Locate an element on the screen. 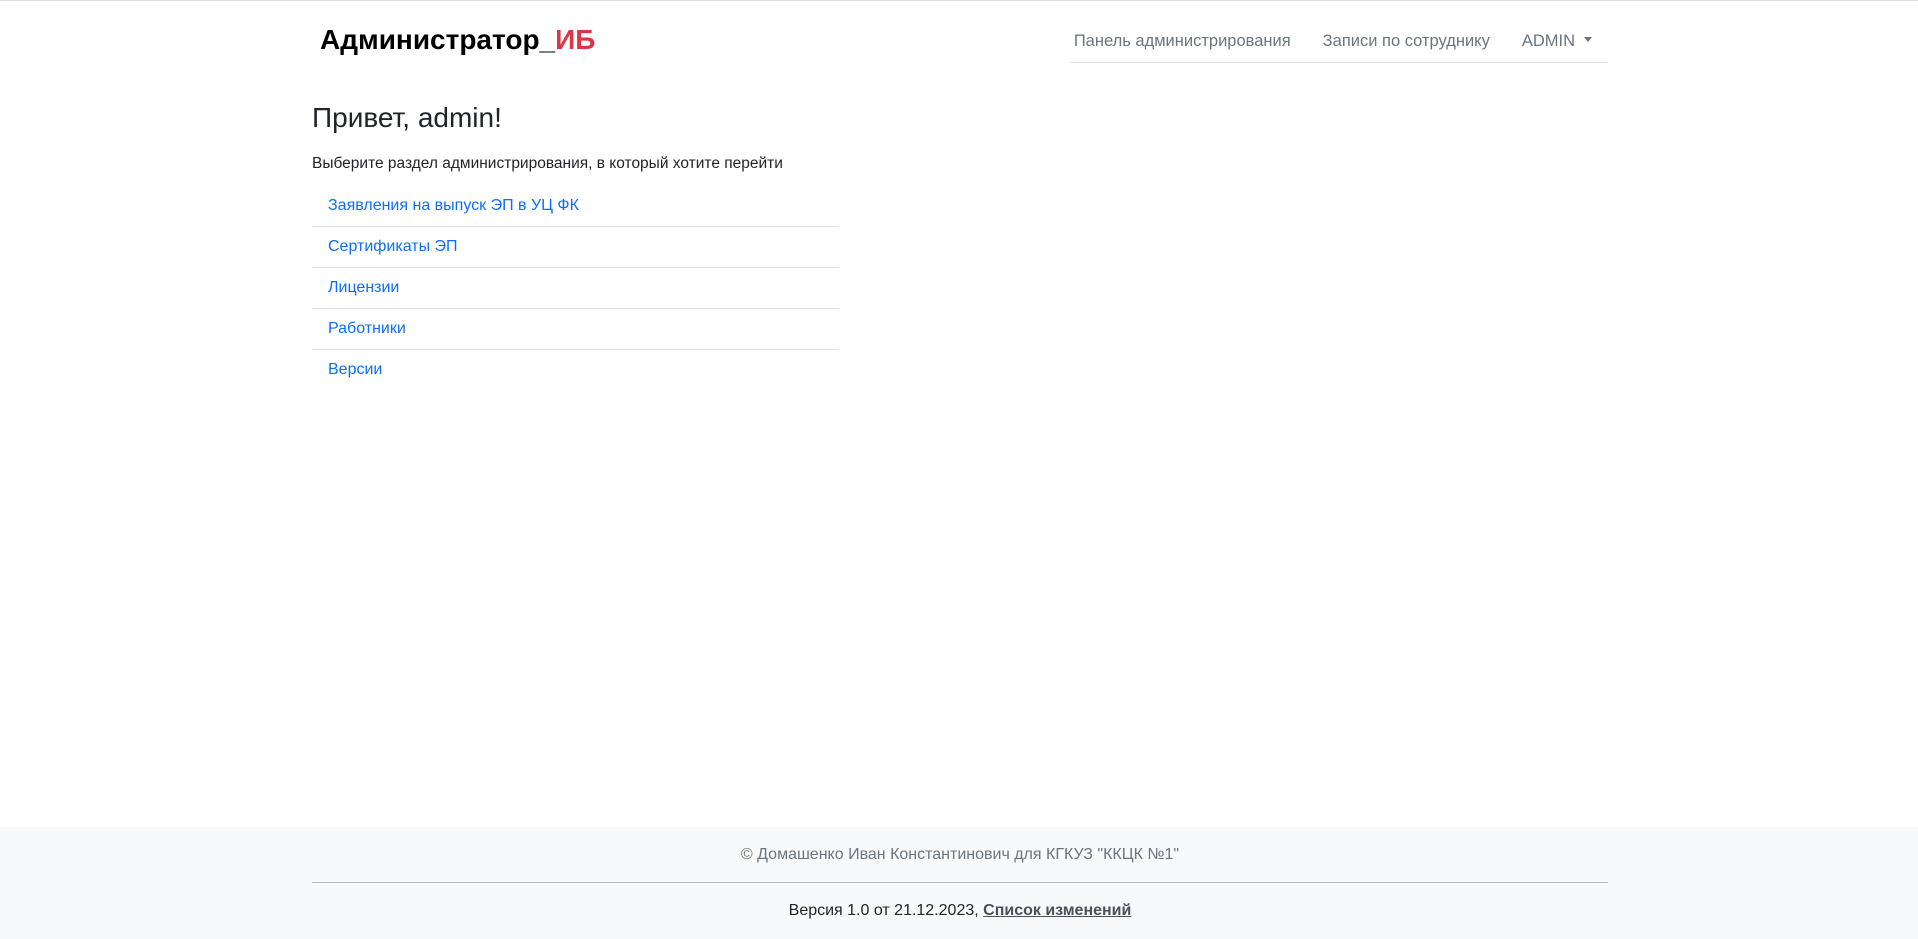 Image resolution: width=1918 pixels, height=939 pixels. nav-admin-panel: Панель администрирования is located at coordinates (1182, 41).